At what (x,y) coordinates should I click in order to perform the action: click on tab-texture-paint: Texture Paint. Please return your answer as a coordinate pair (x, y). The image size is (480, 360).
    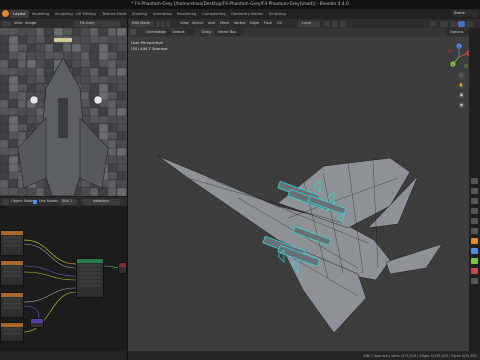
    Looking at the image, I should click on (114, 14).